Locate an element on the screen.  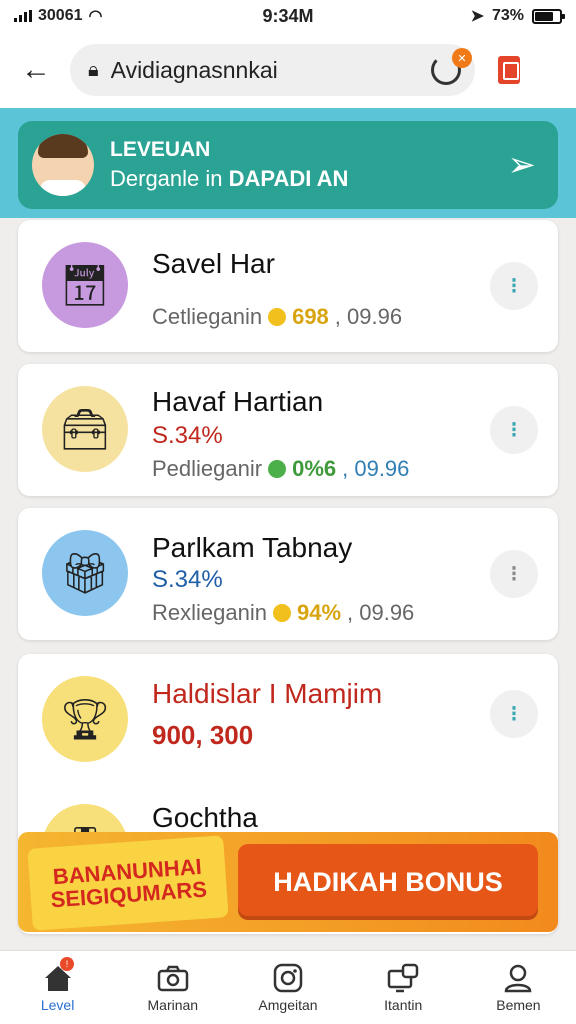
clock: 9:34M is located at coordinates (288, 15).